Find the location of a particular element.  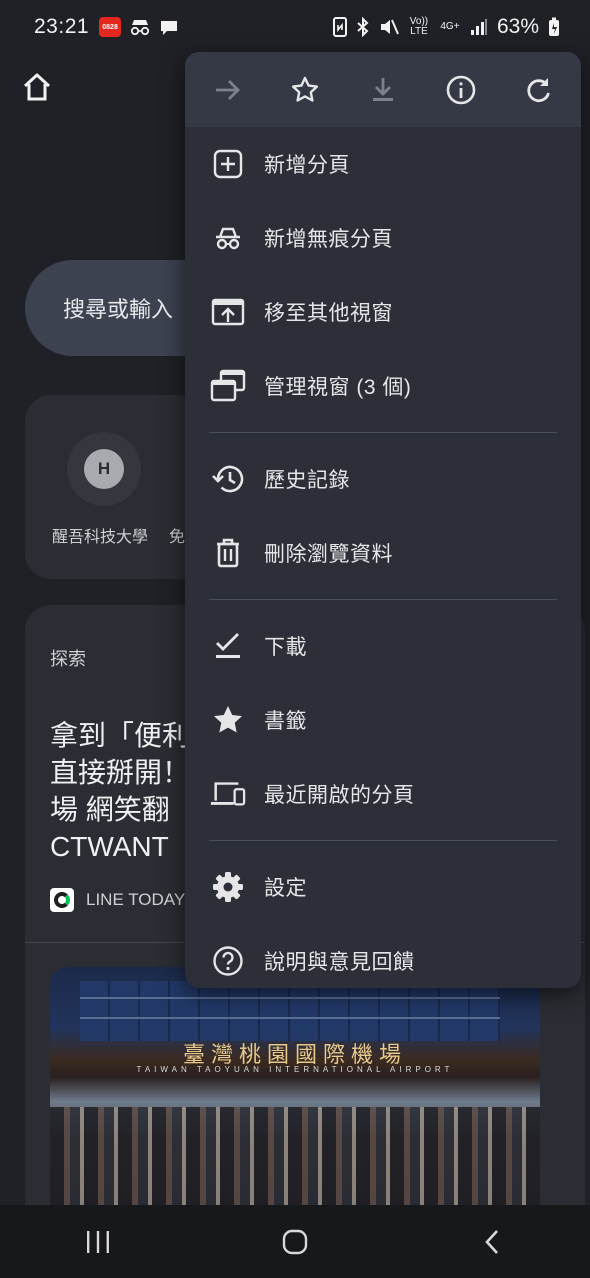

star-outline-icon is located at coordinates (305, 89).